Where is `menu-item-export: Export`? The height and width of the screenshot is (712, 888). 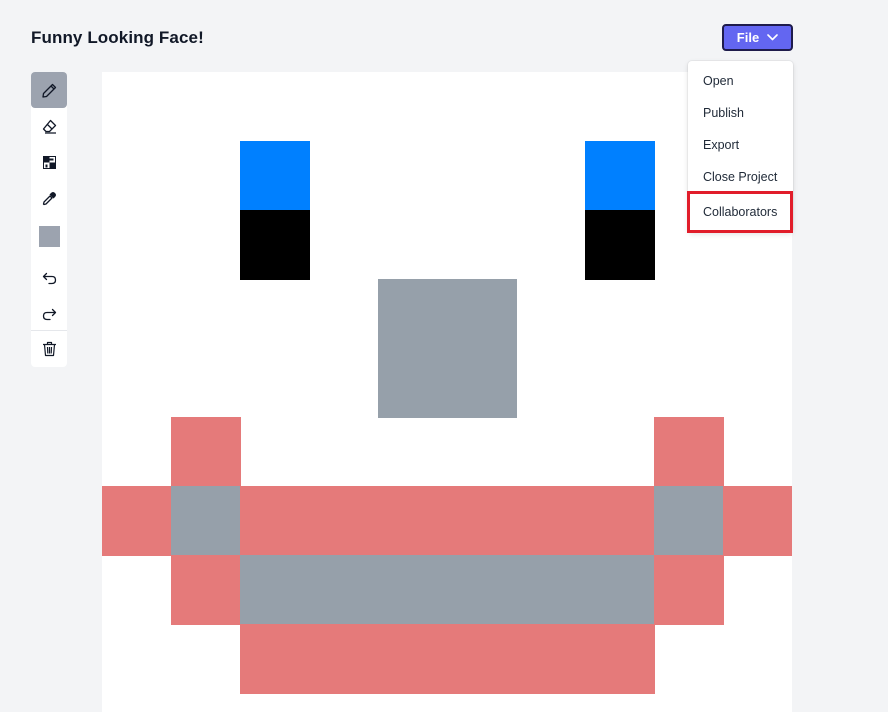
menu-item-export: Export is located at coordinates (740, 145).